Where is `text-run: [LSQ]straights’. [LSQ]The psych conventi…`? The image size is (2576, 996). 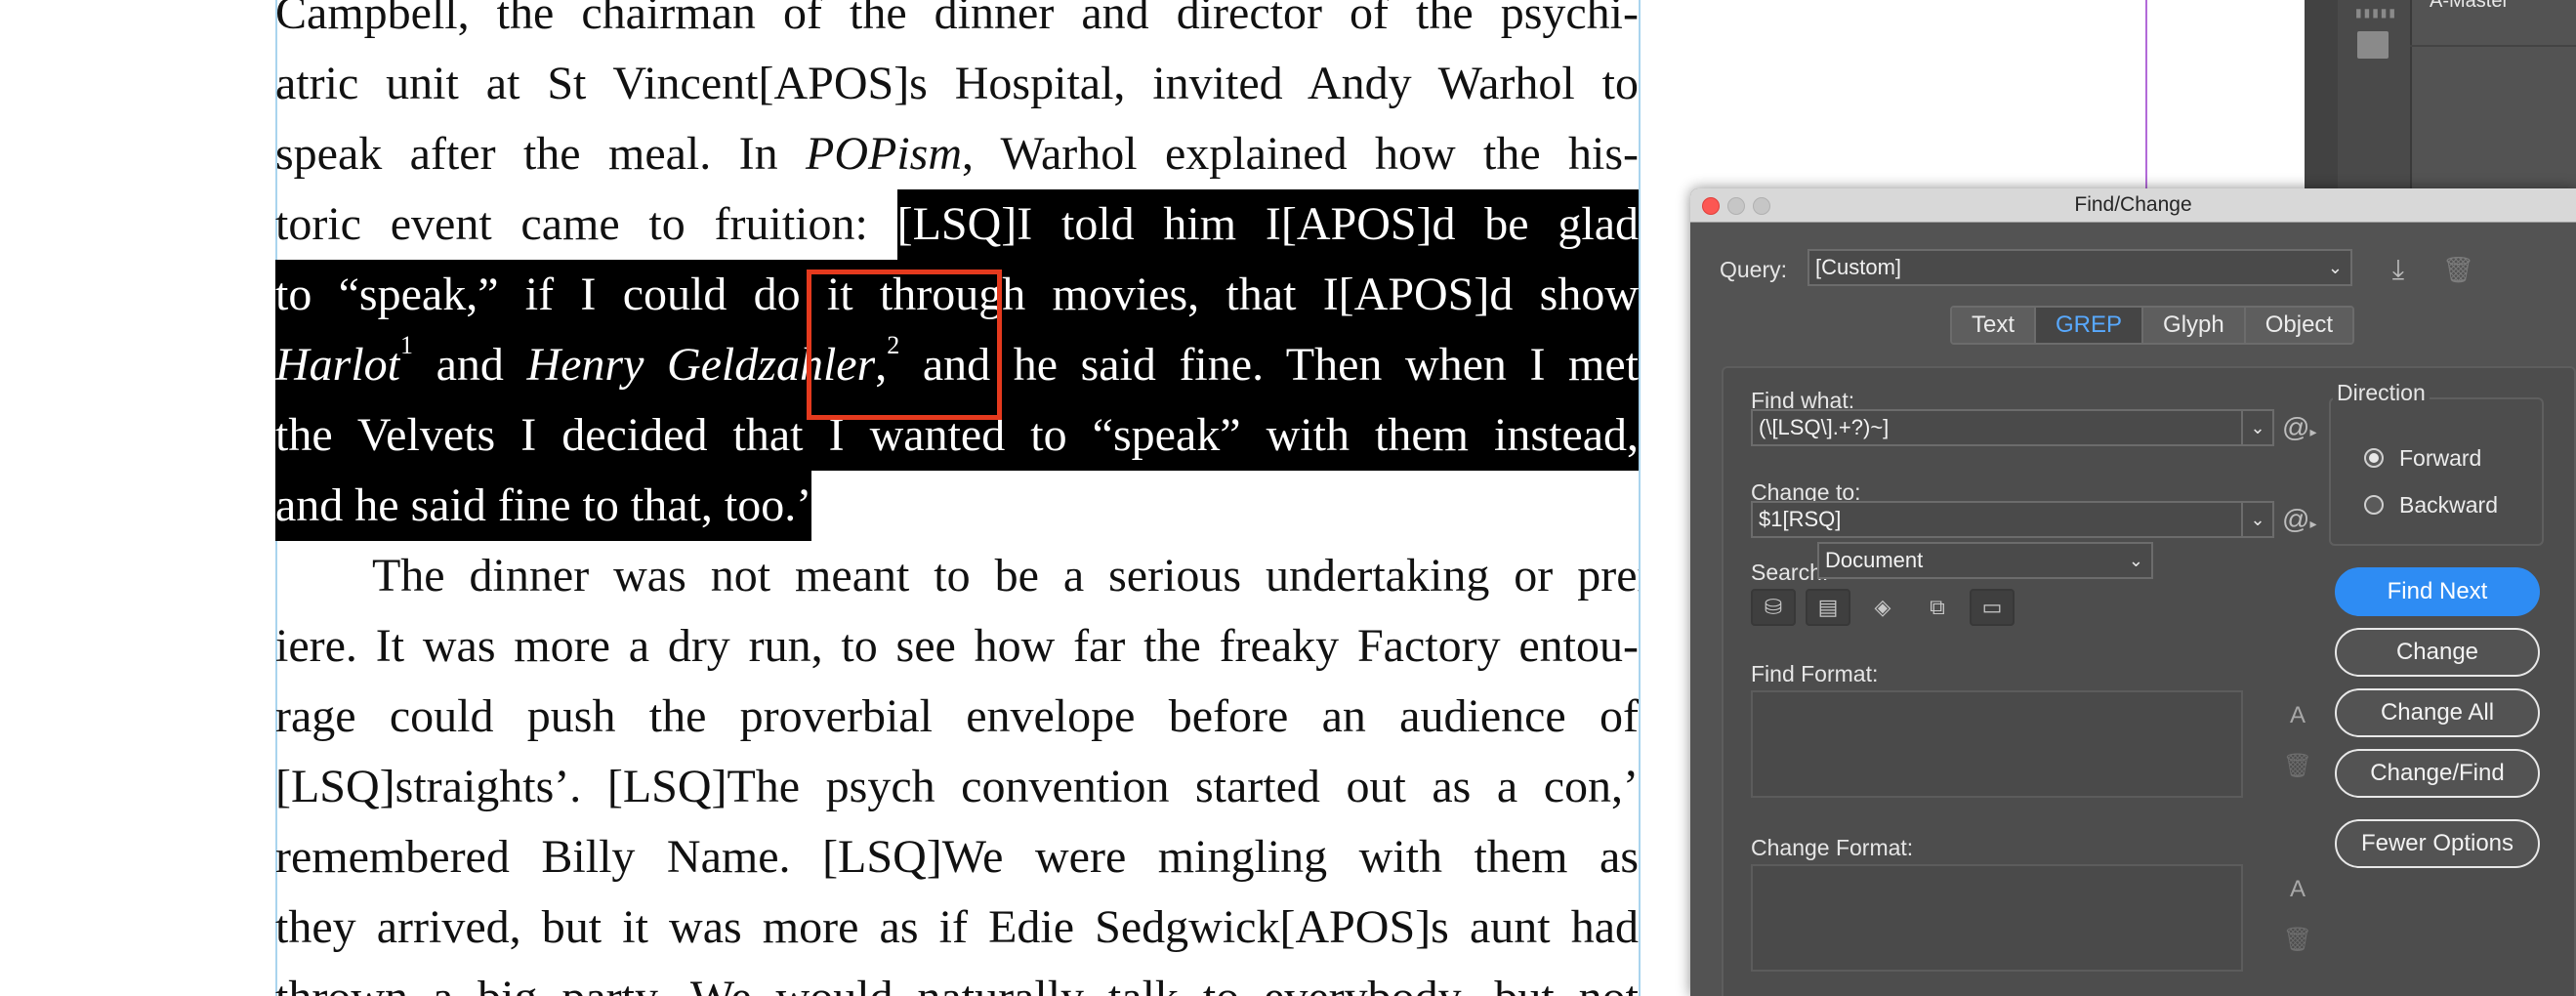 text-run: [LSQ]straights’. [LSQ]The psych conventi… is located at coordinates (957, 787).